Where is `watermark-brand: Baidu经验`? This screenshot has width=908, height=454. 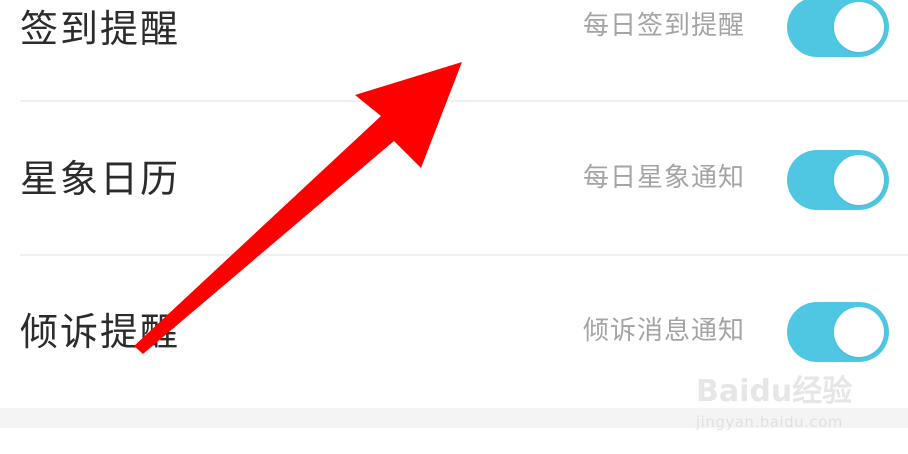 watermark-brand: Baidu经验 is located at coordinates (774, 391).